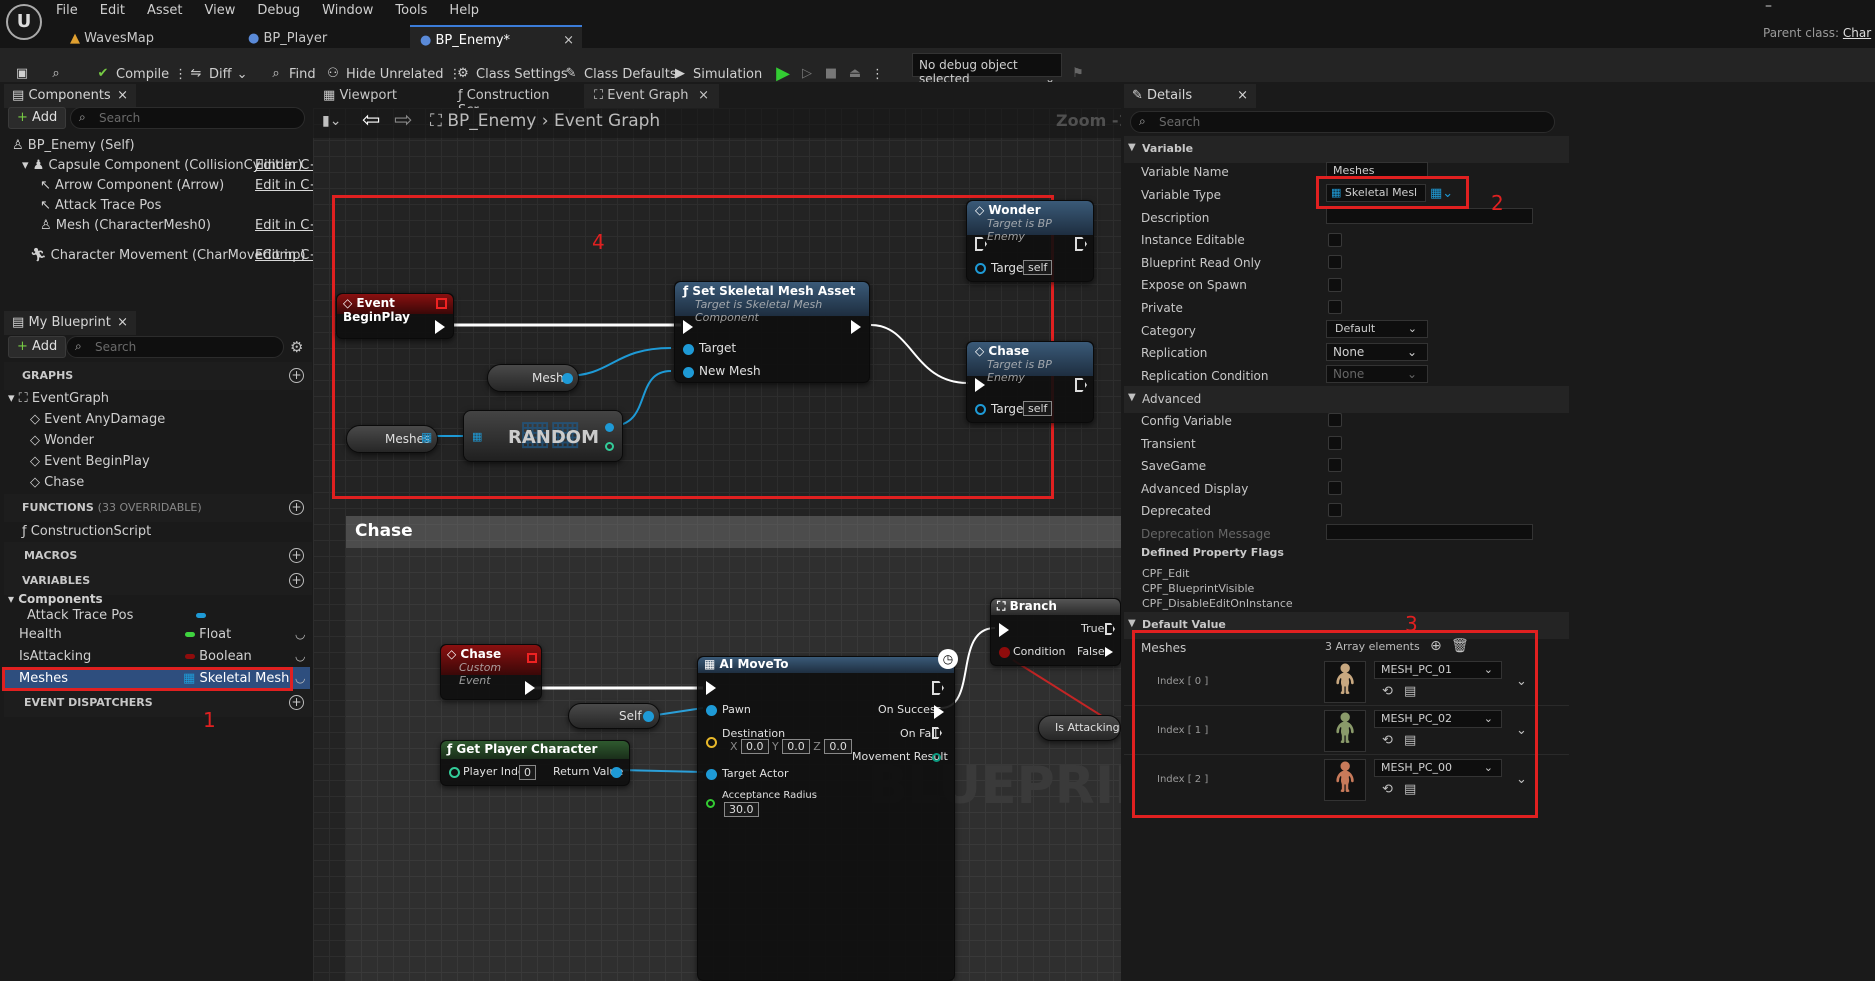  What do you see at coordinates (1030, 241) in the screenshot?
I see `wonder-node: ◇ Wonder Target is BP Enemy Target self` at bounding box center [1030, 241].